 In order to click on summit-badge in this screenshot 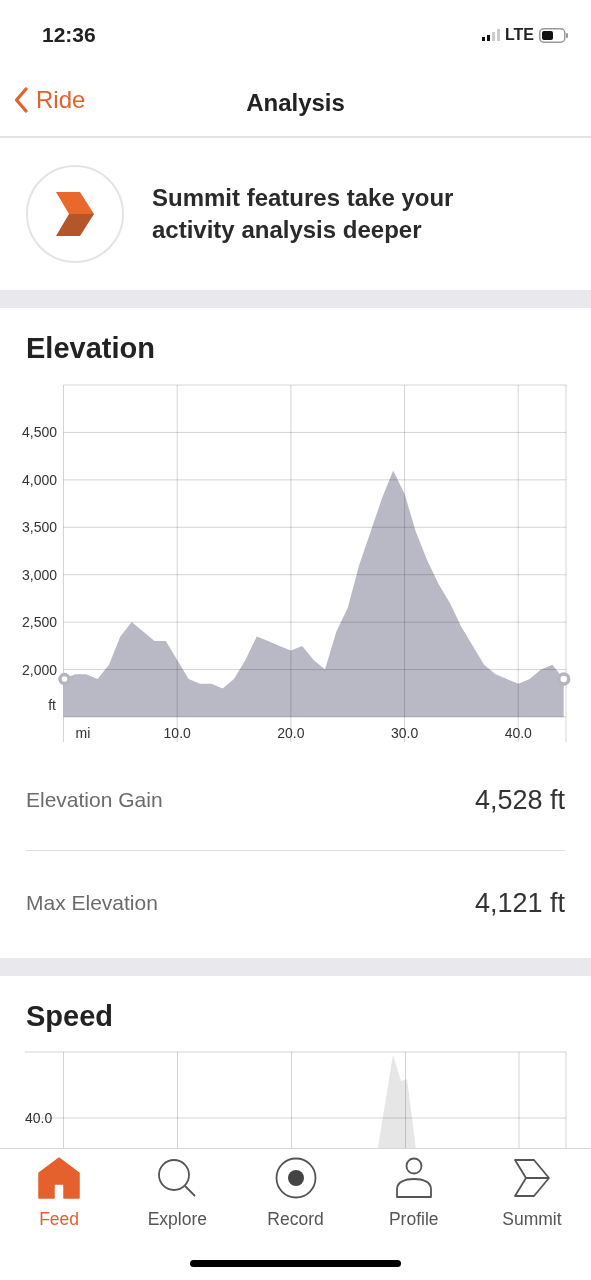, I will do `click(75, 214)`.